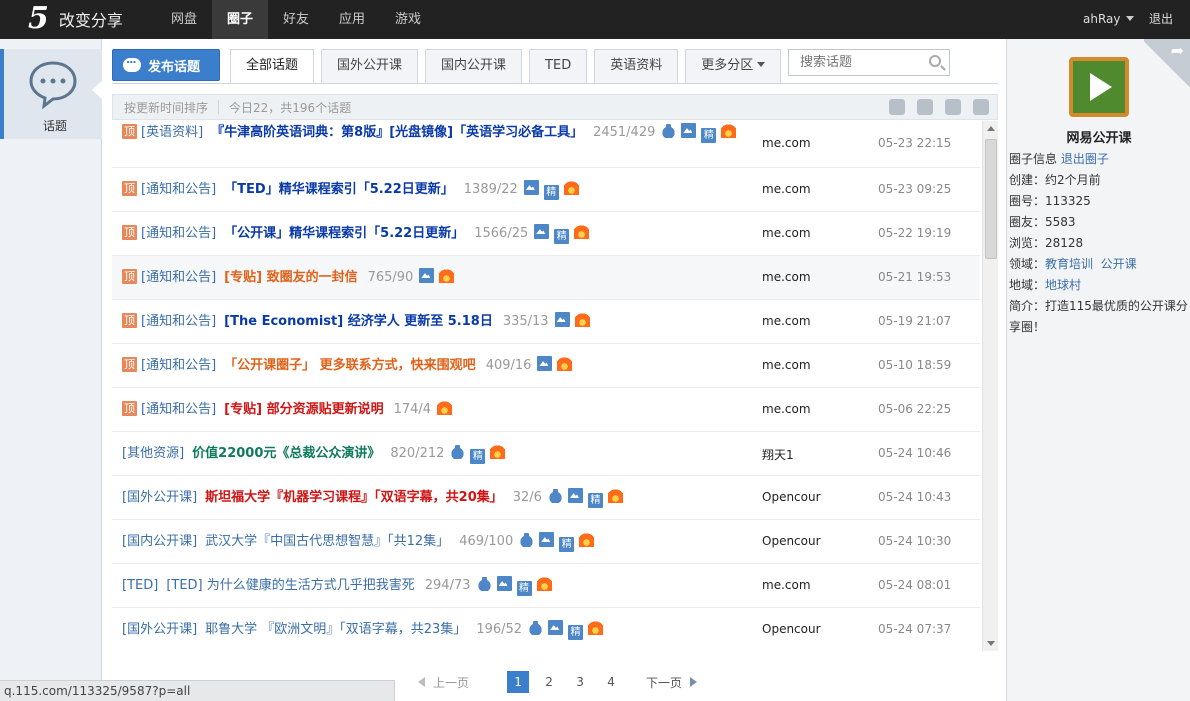 The height and width of the screenshot is (701, 1190). Describe the element at coordinates (51, 94) in the screenshot. I see `sidebar-item-topics: 话题` at that location.